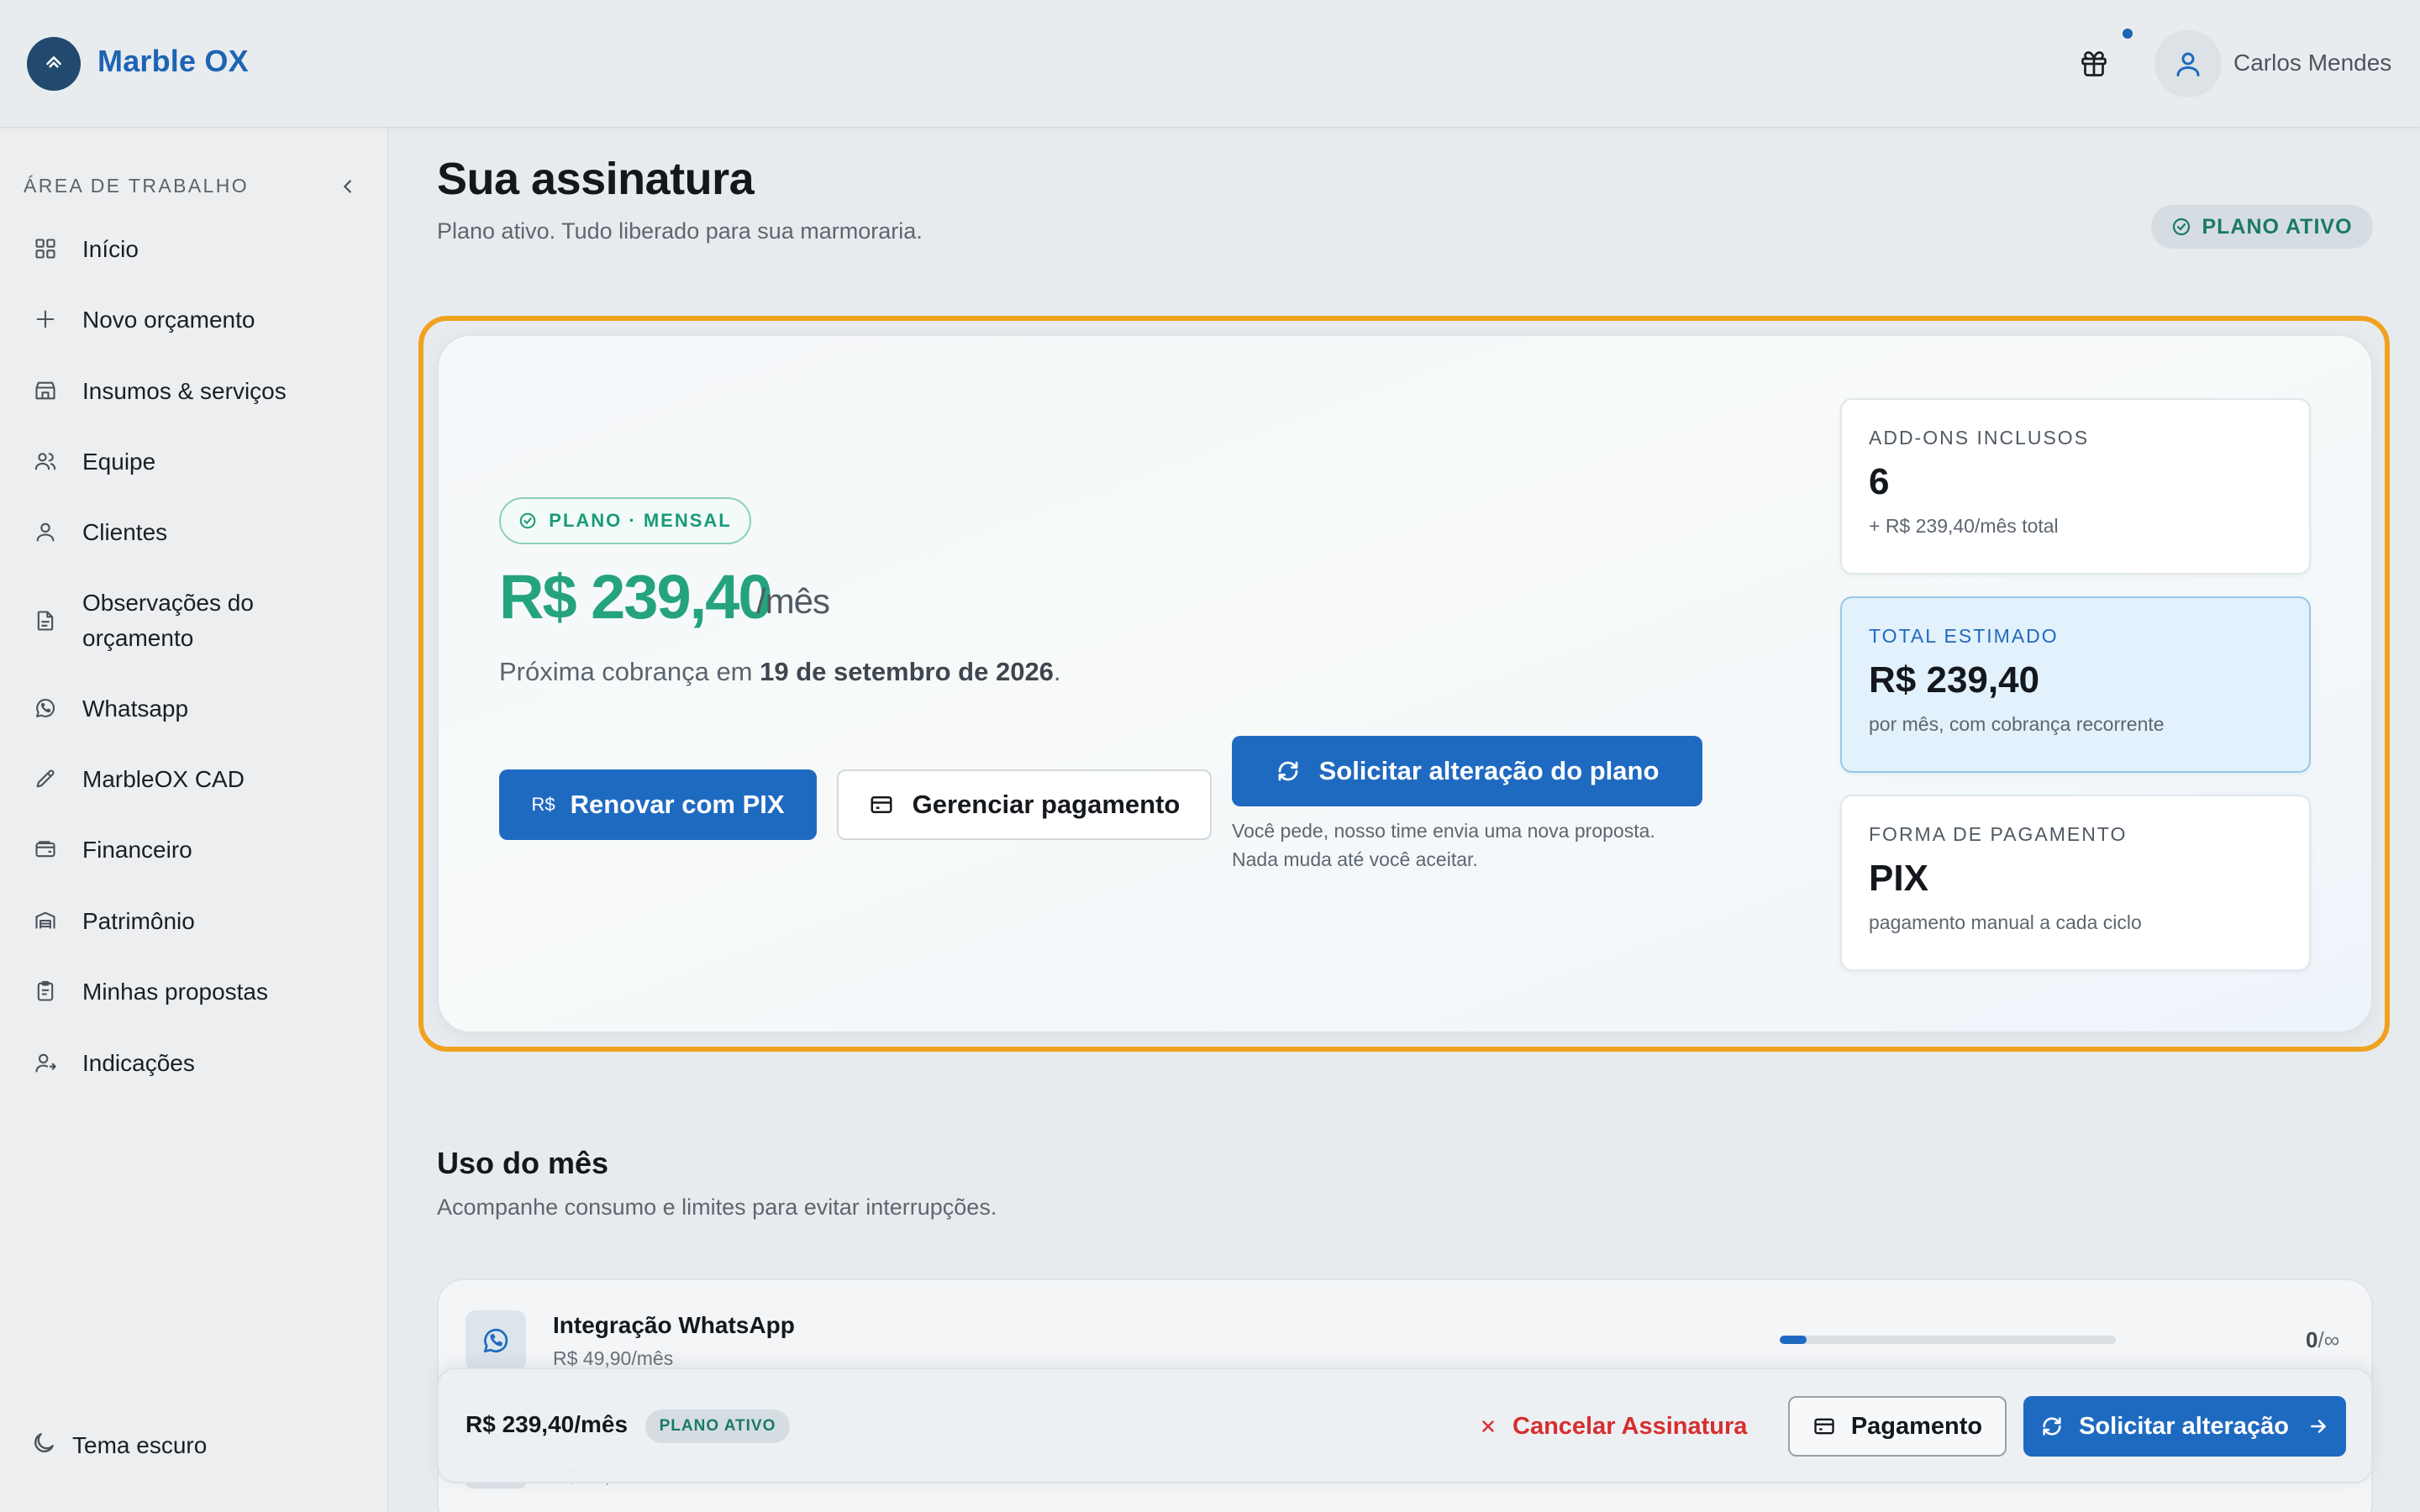 This screenshot has width=2420, height=1512. What do you see at coordinates (51, 991) in the screenshot?
I see `clipboard-icon` at bounding box center [51, 991].